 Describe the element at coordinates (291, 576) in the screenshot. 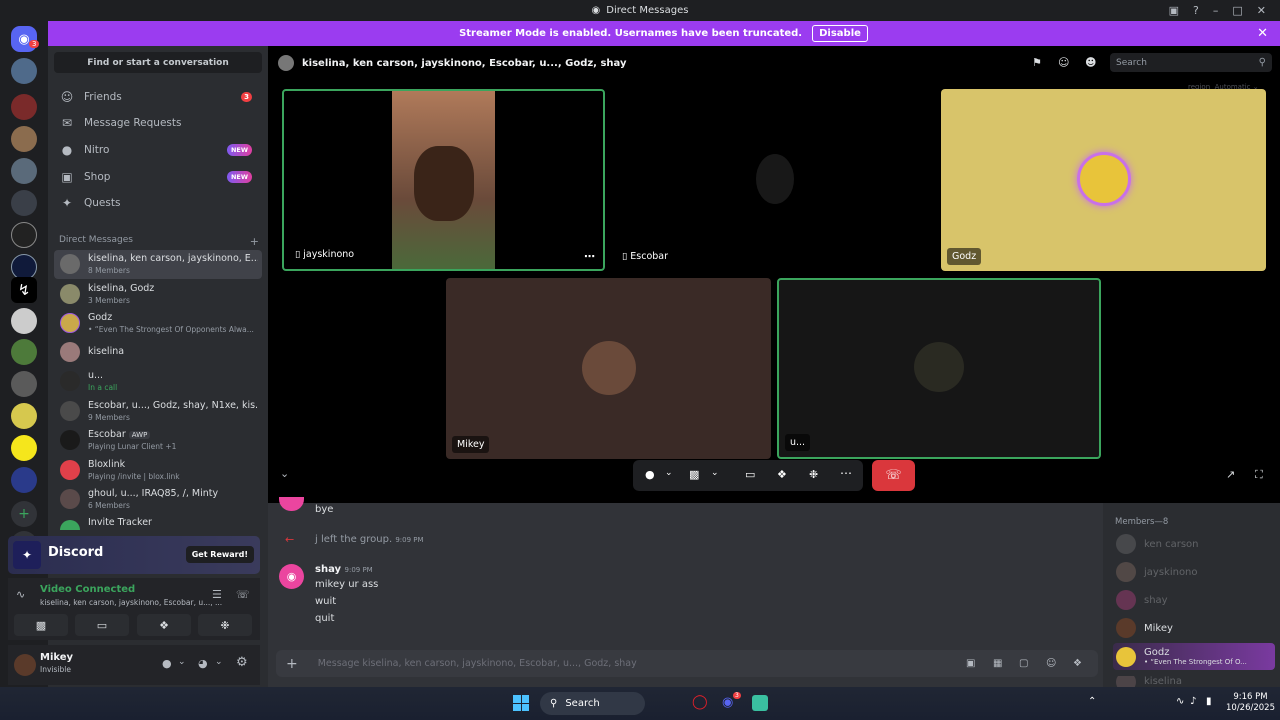

I see `author-avatar: ◉` at that location.